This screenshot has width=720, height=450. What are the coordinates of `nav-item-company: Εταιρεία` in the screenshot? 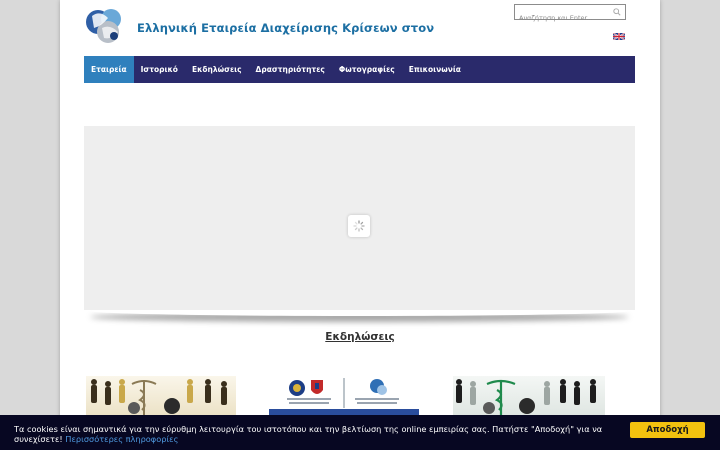 It's located at (109, 69).